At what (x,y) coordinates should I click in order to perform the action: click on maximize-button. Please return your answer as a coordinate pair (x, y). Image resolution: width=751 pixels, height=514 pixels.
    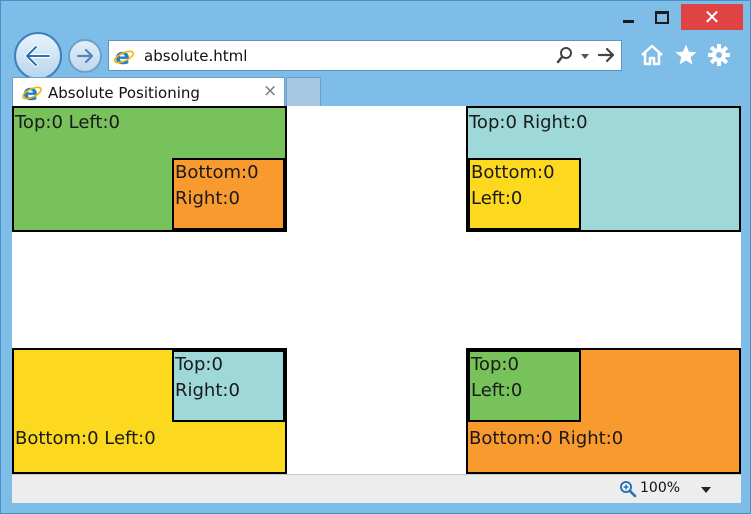
    Looking at the image, I should click on (662, 17).